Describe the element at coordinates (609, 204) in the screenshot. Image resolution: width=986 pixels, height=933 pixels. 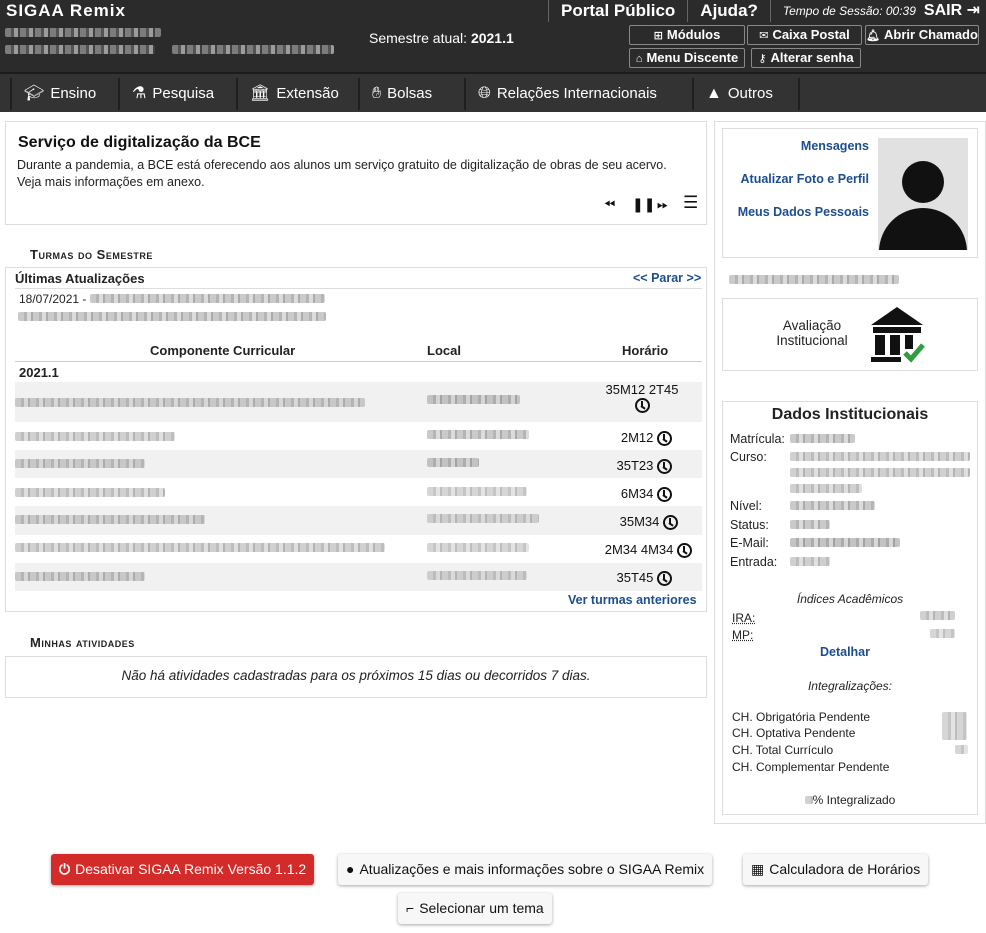
I see `previous-icon: ⏪︎` at that location.